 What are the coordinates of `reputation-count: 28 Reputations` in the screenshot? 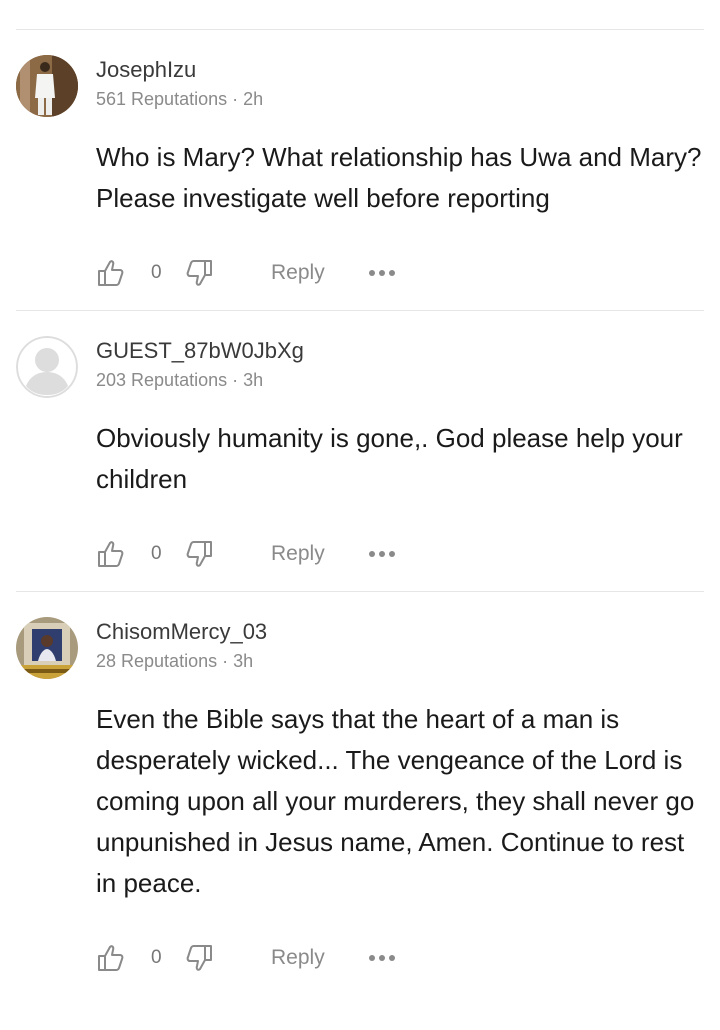 It's located at (157, 661).